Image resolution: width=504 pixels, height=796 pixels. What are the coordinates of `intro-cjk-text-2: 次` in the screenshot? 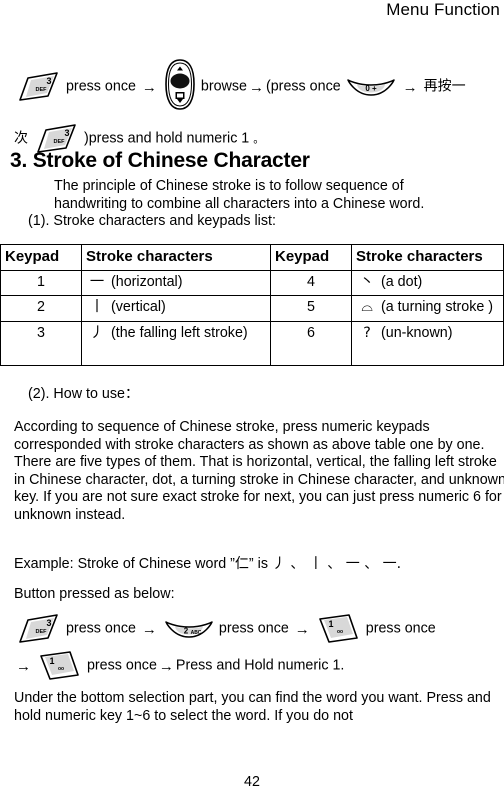 It's located at (21, 138).